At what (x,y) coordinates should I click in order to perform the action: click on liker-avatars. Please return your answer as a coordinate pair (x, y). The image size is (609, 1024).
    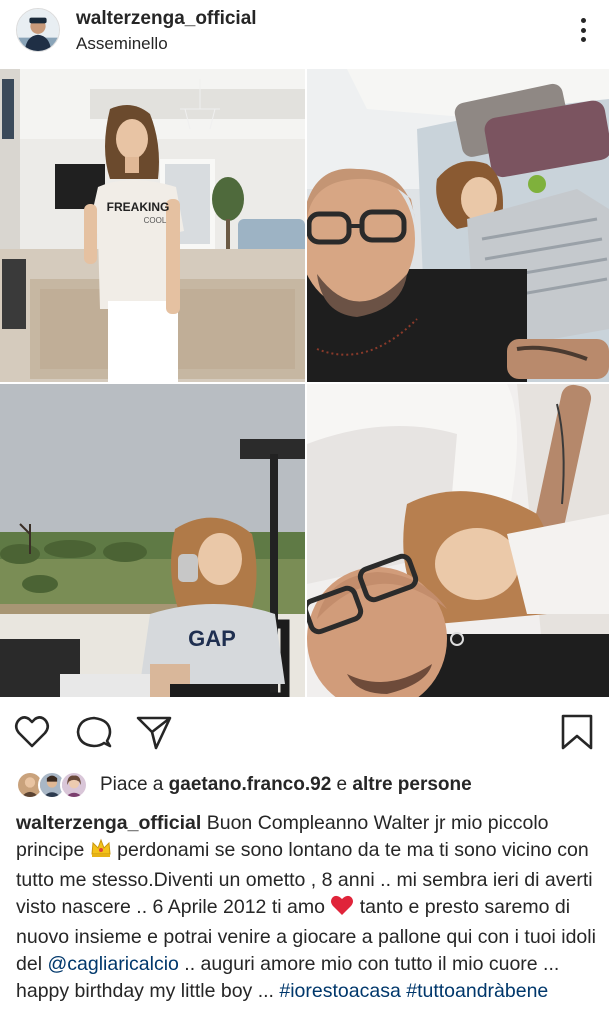
    Looking at the image, I should click on (53, 785).